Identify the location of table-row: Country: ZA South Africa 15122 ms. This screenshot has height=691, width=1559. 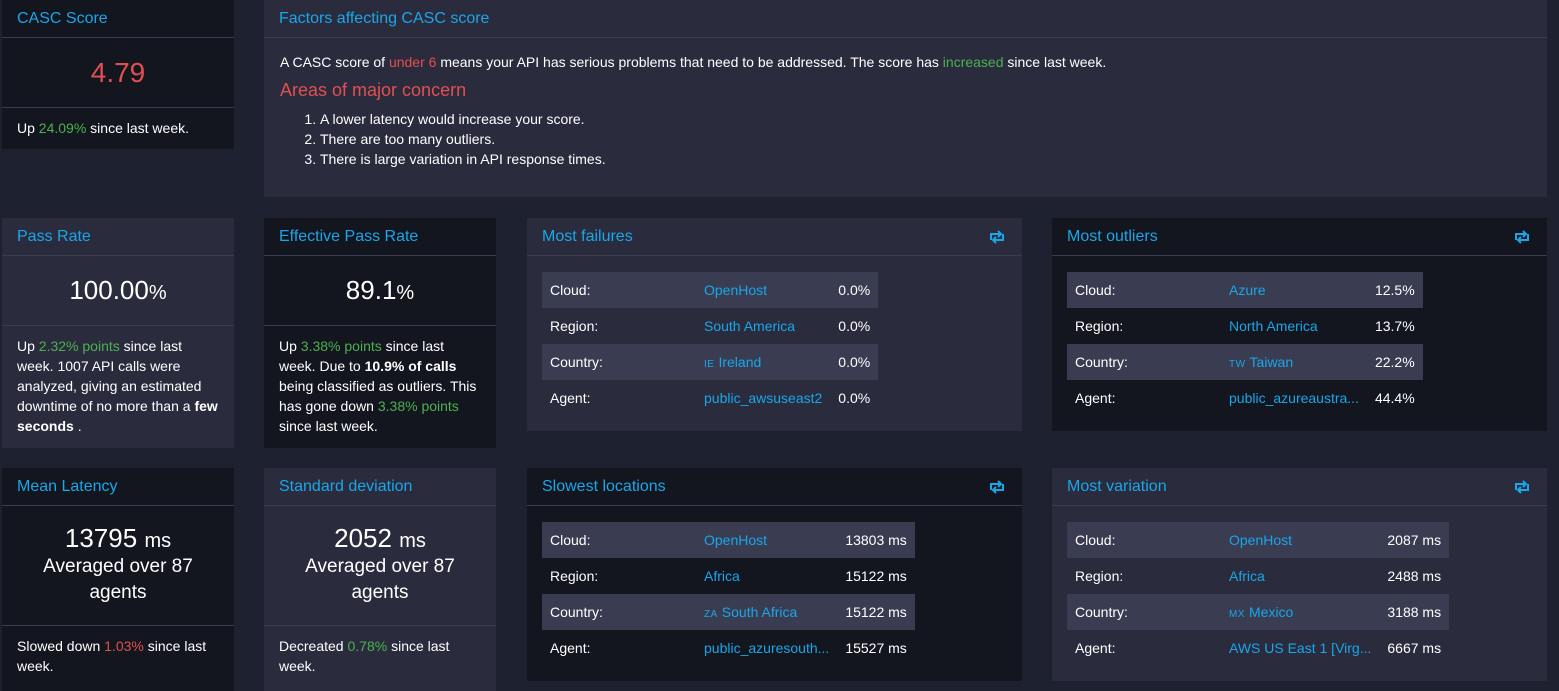
(728, 612).